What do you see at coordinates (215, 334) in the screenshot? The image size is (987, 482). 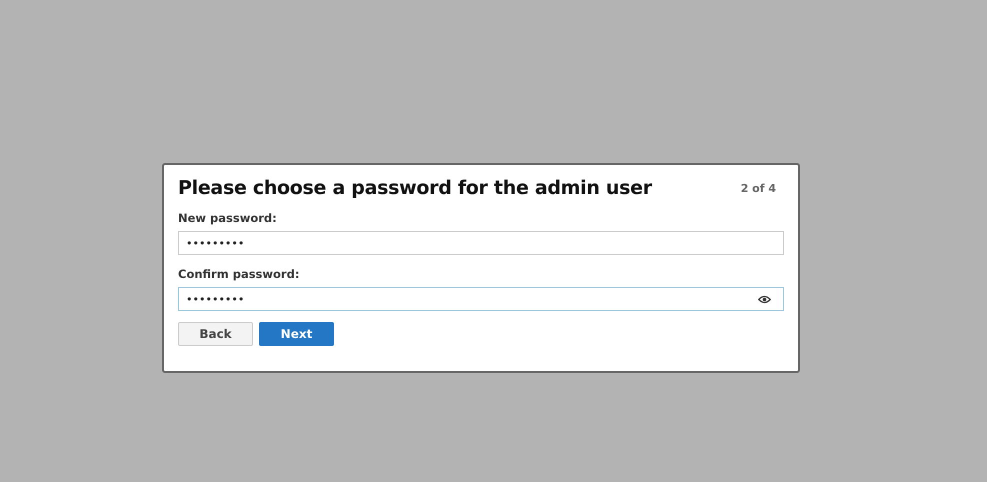 I see `action-button: Back` at bounding box center [215, 334].